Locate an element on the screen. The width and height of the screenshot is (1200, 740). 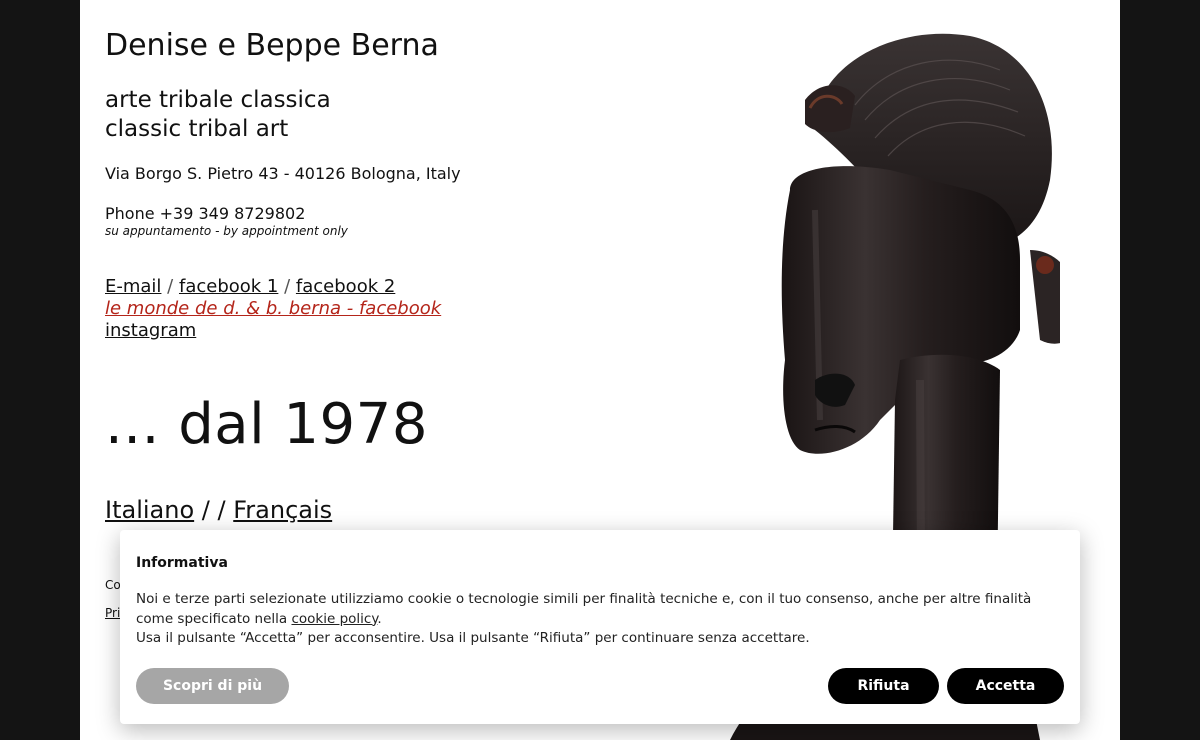
links-row-2: le monde de d. & b. berna - facebook is located at coordinates (273, 309).